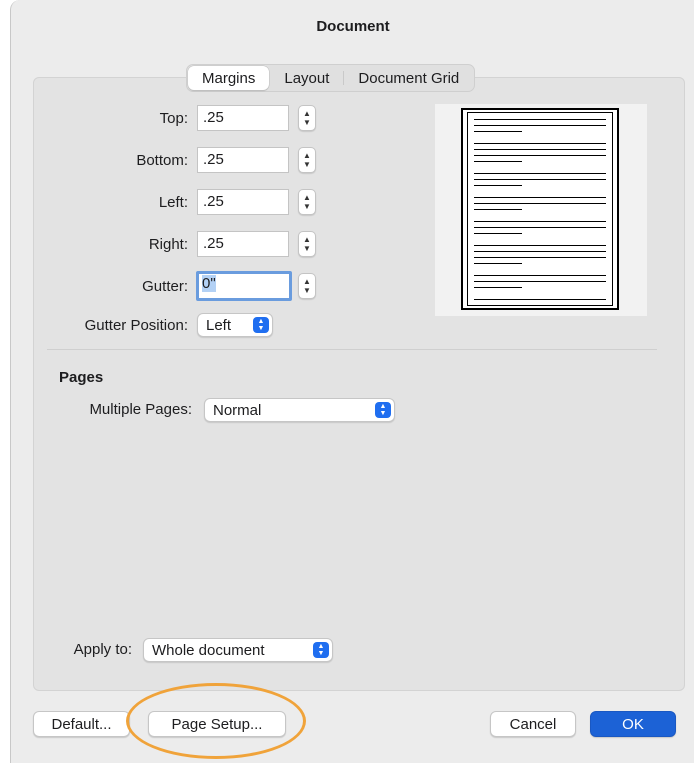 This screenshot has height=763, width=694. What do you see at coordinates (235, 325) in the screenshot?
I see `gutter-position-popup: Left ▲ ▼` at bounding box center [235, 325].